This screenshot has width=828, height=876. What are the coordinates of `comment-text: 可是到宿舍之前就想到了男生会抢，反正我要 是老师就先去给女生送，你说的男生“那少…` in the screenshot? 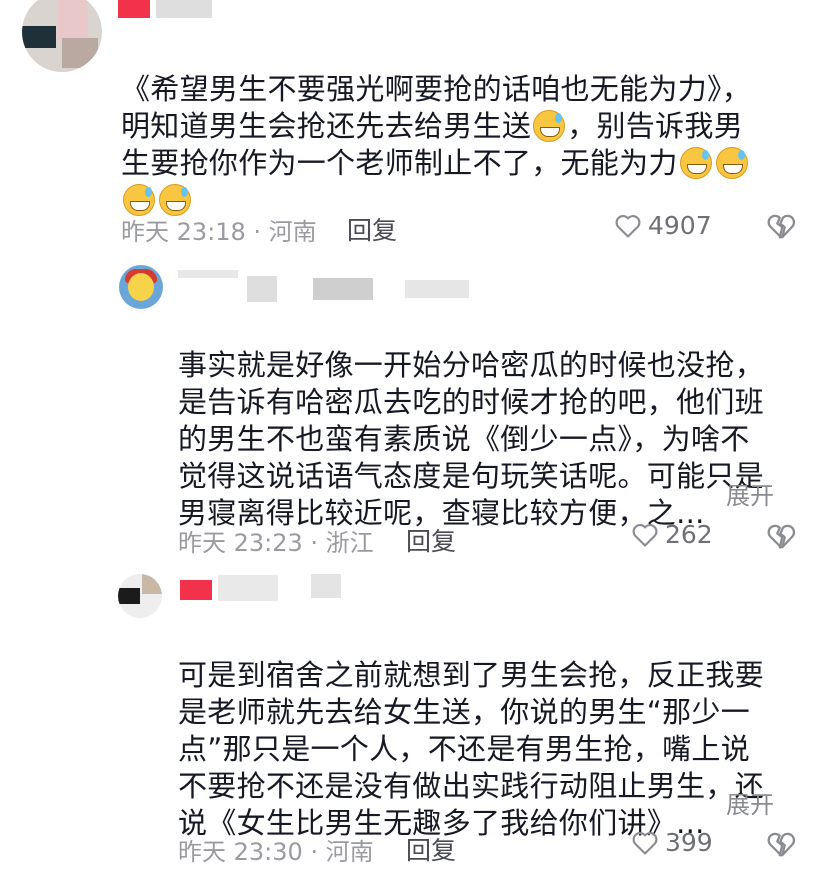 It's located at (471, 749).